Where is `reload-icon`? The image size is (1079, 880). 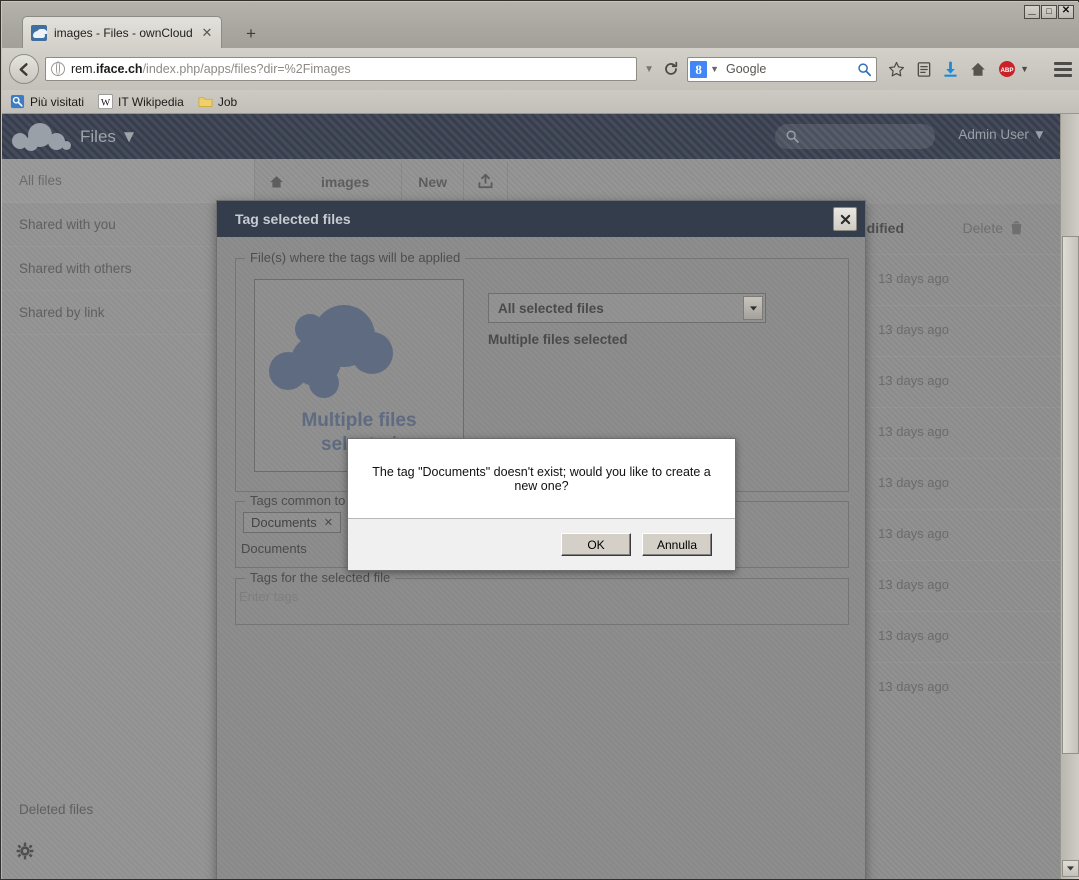 reload-icon is located at coordinates (671, 69).